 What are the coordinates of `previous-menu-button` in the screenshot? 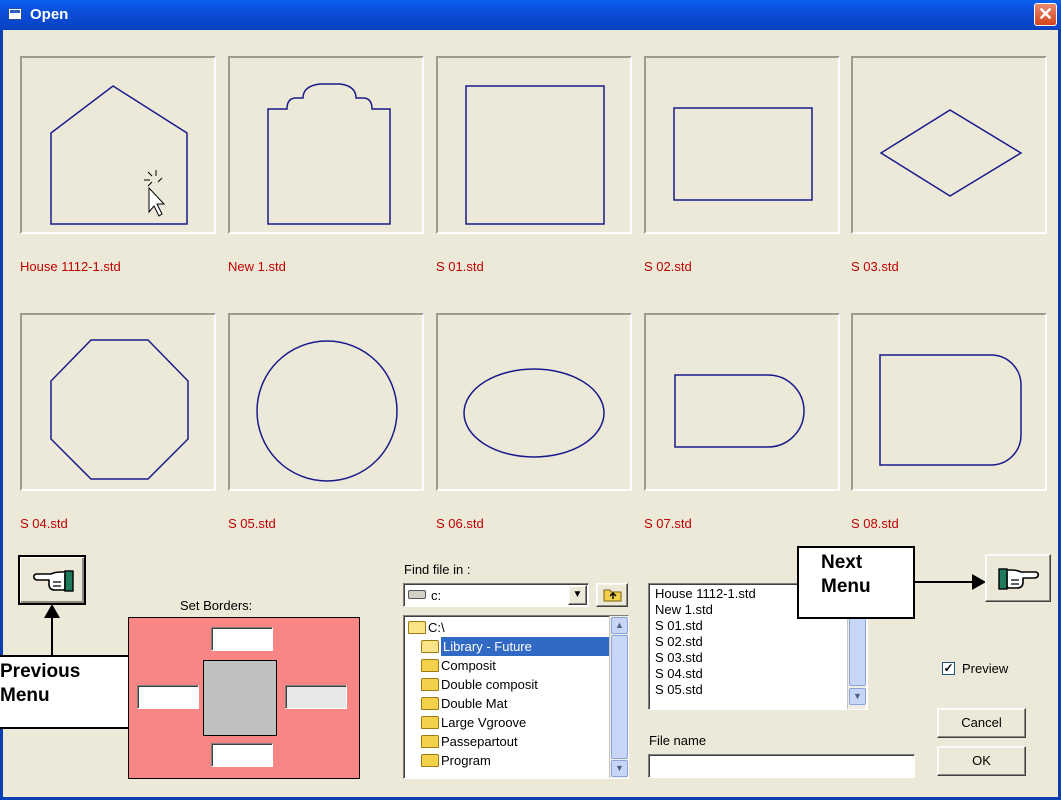 It's located at (52, 580).